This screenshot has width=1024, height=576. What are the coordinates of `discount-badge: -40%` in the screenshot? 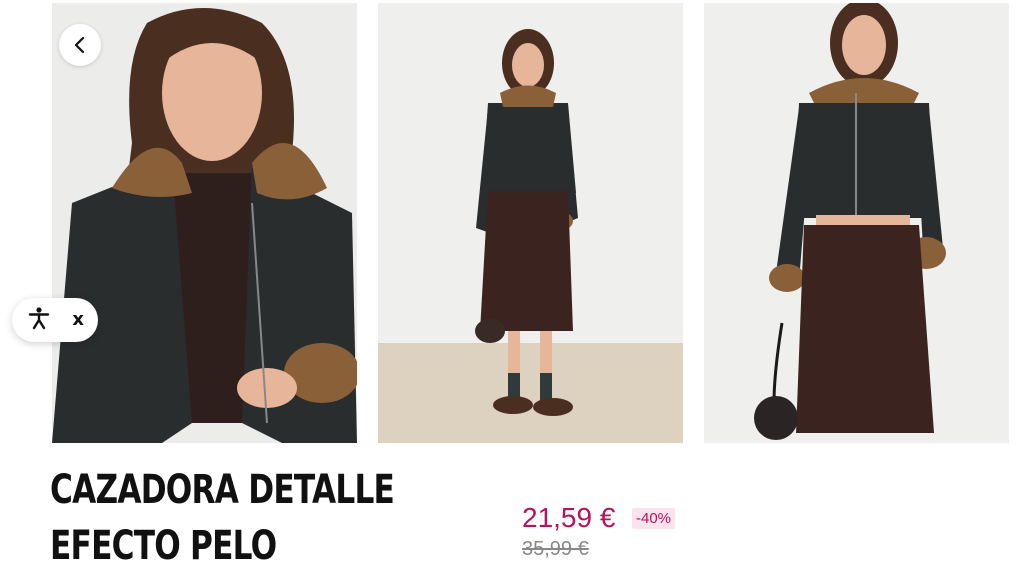 It's located at (654, 518).